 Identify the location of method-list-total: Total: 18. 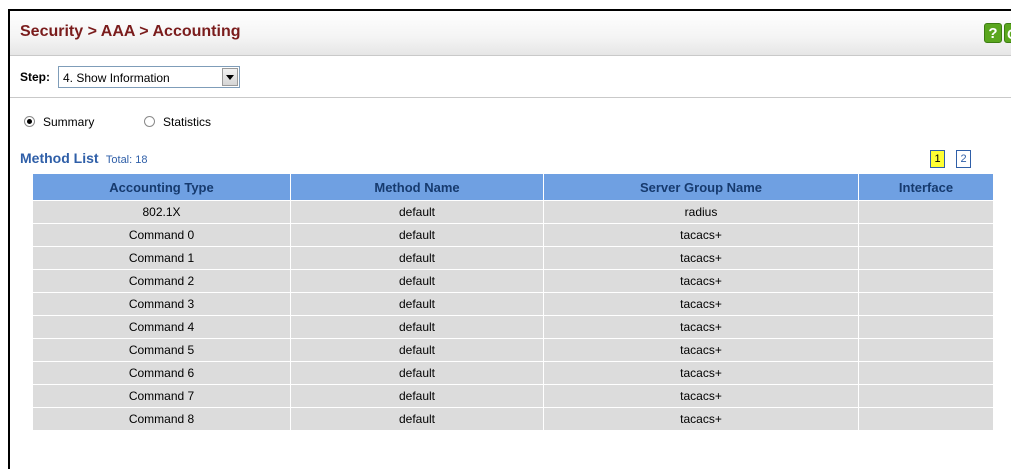
(126, 160).